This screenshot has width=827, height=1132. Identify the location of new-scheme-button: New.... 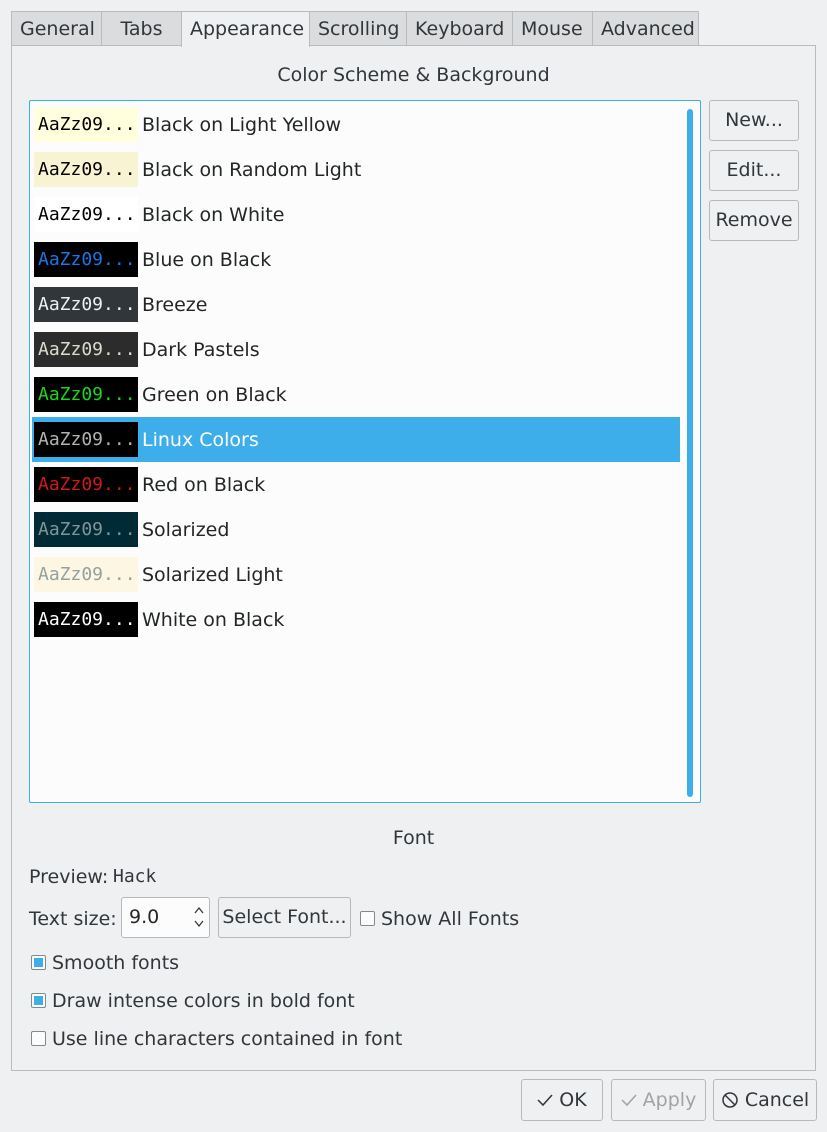
(754, 120).